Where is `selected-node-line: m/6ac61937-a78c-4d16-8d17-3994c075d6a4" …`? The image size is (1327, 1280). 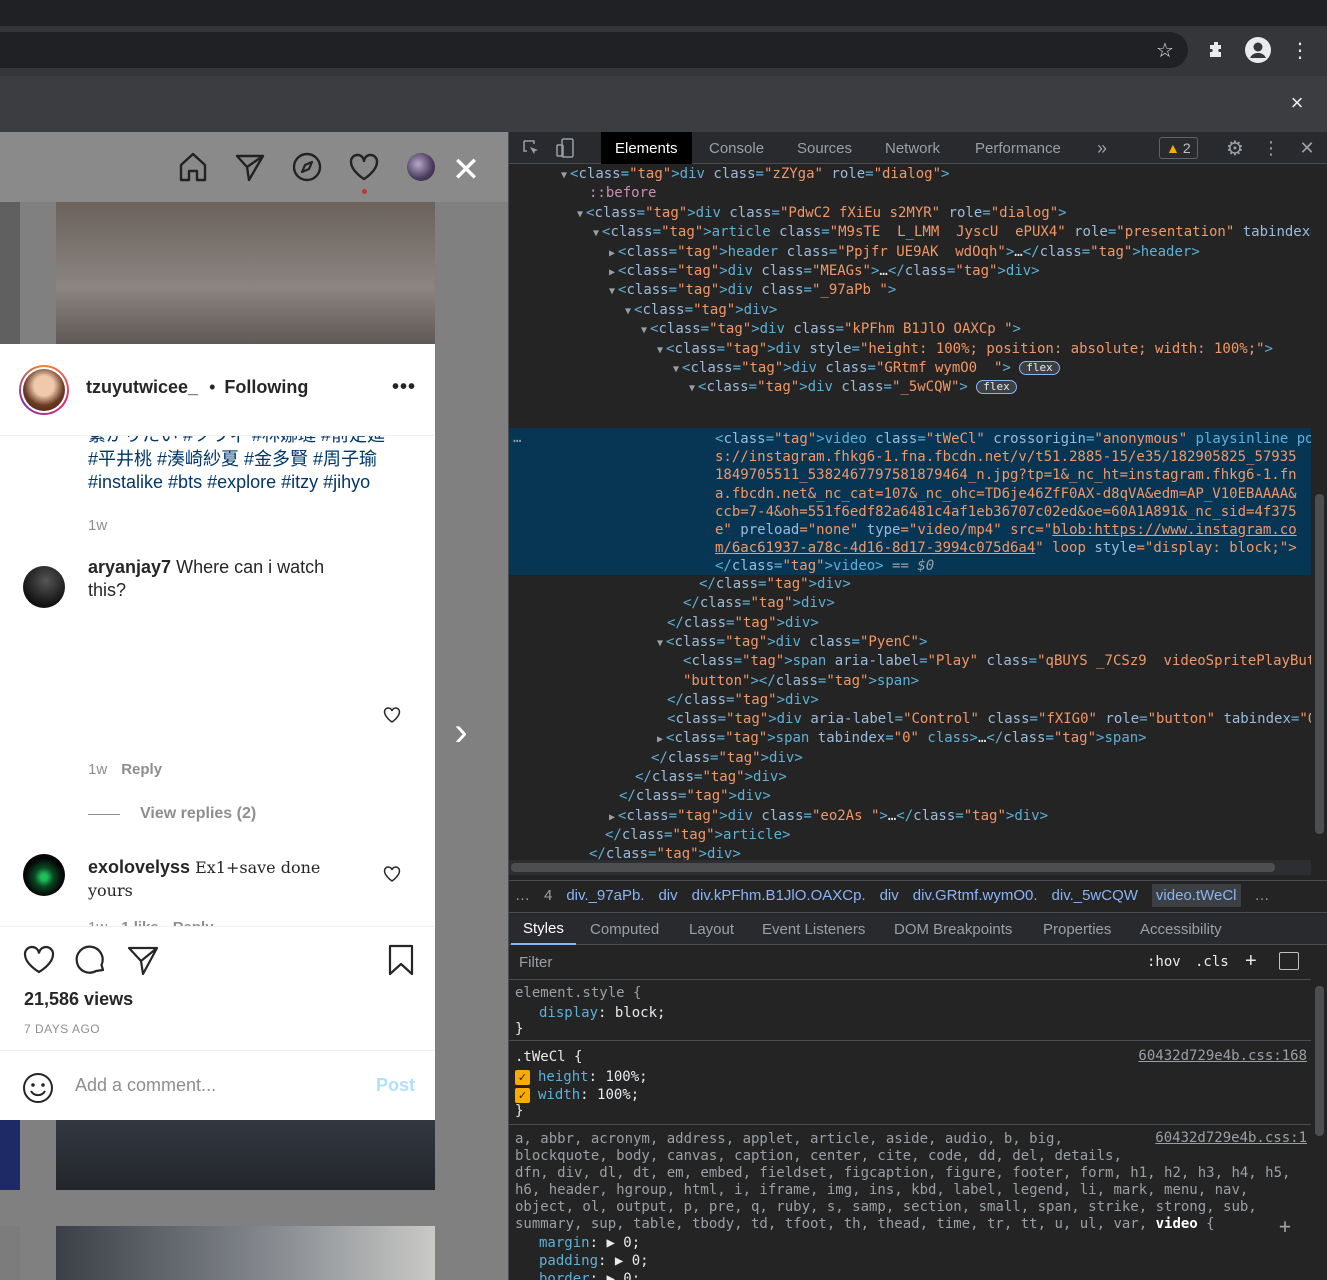 selected-node-line: m/6ac61937-a78c-4d16-8d17-3994c075d6a4" … is located at coordinates (1006, 548).